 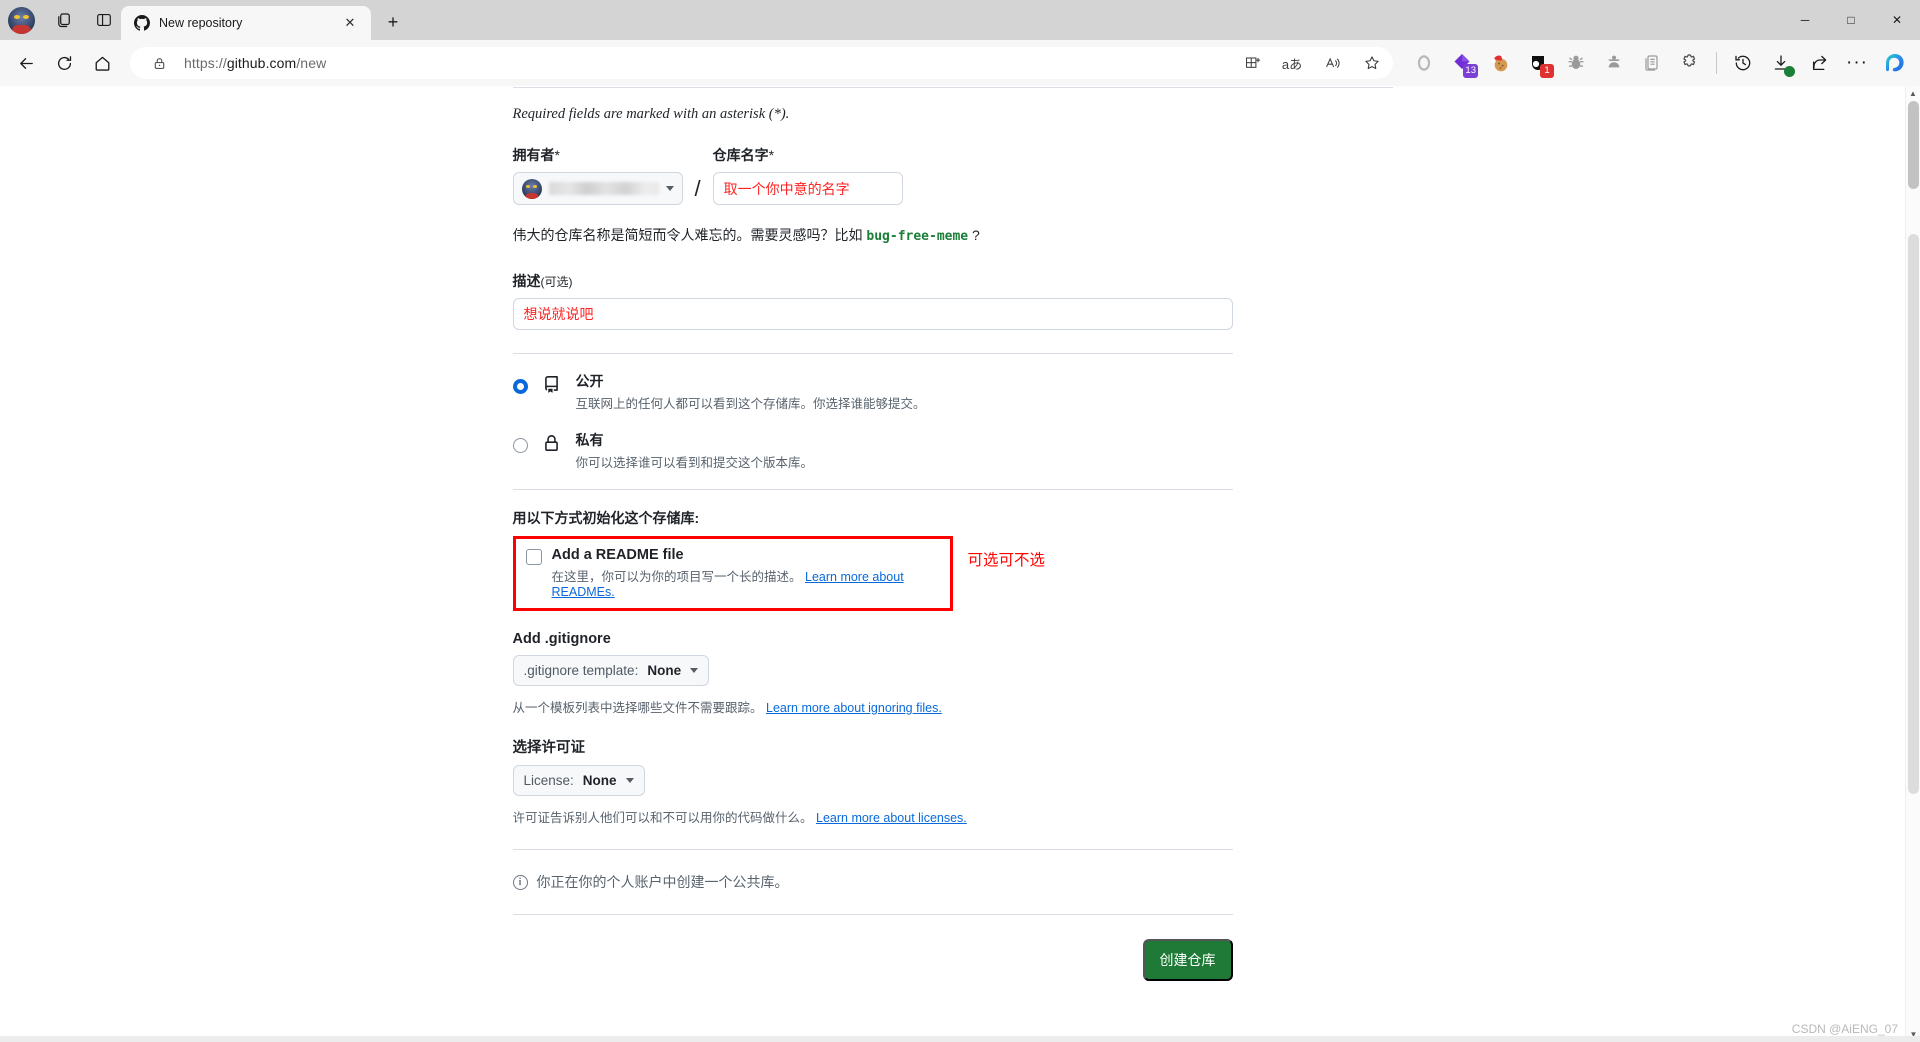 What do you see at coordinates (201, 23) in the screenshot?
I see `tab-title: New repository` at bounding box center [201, 23].